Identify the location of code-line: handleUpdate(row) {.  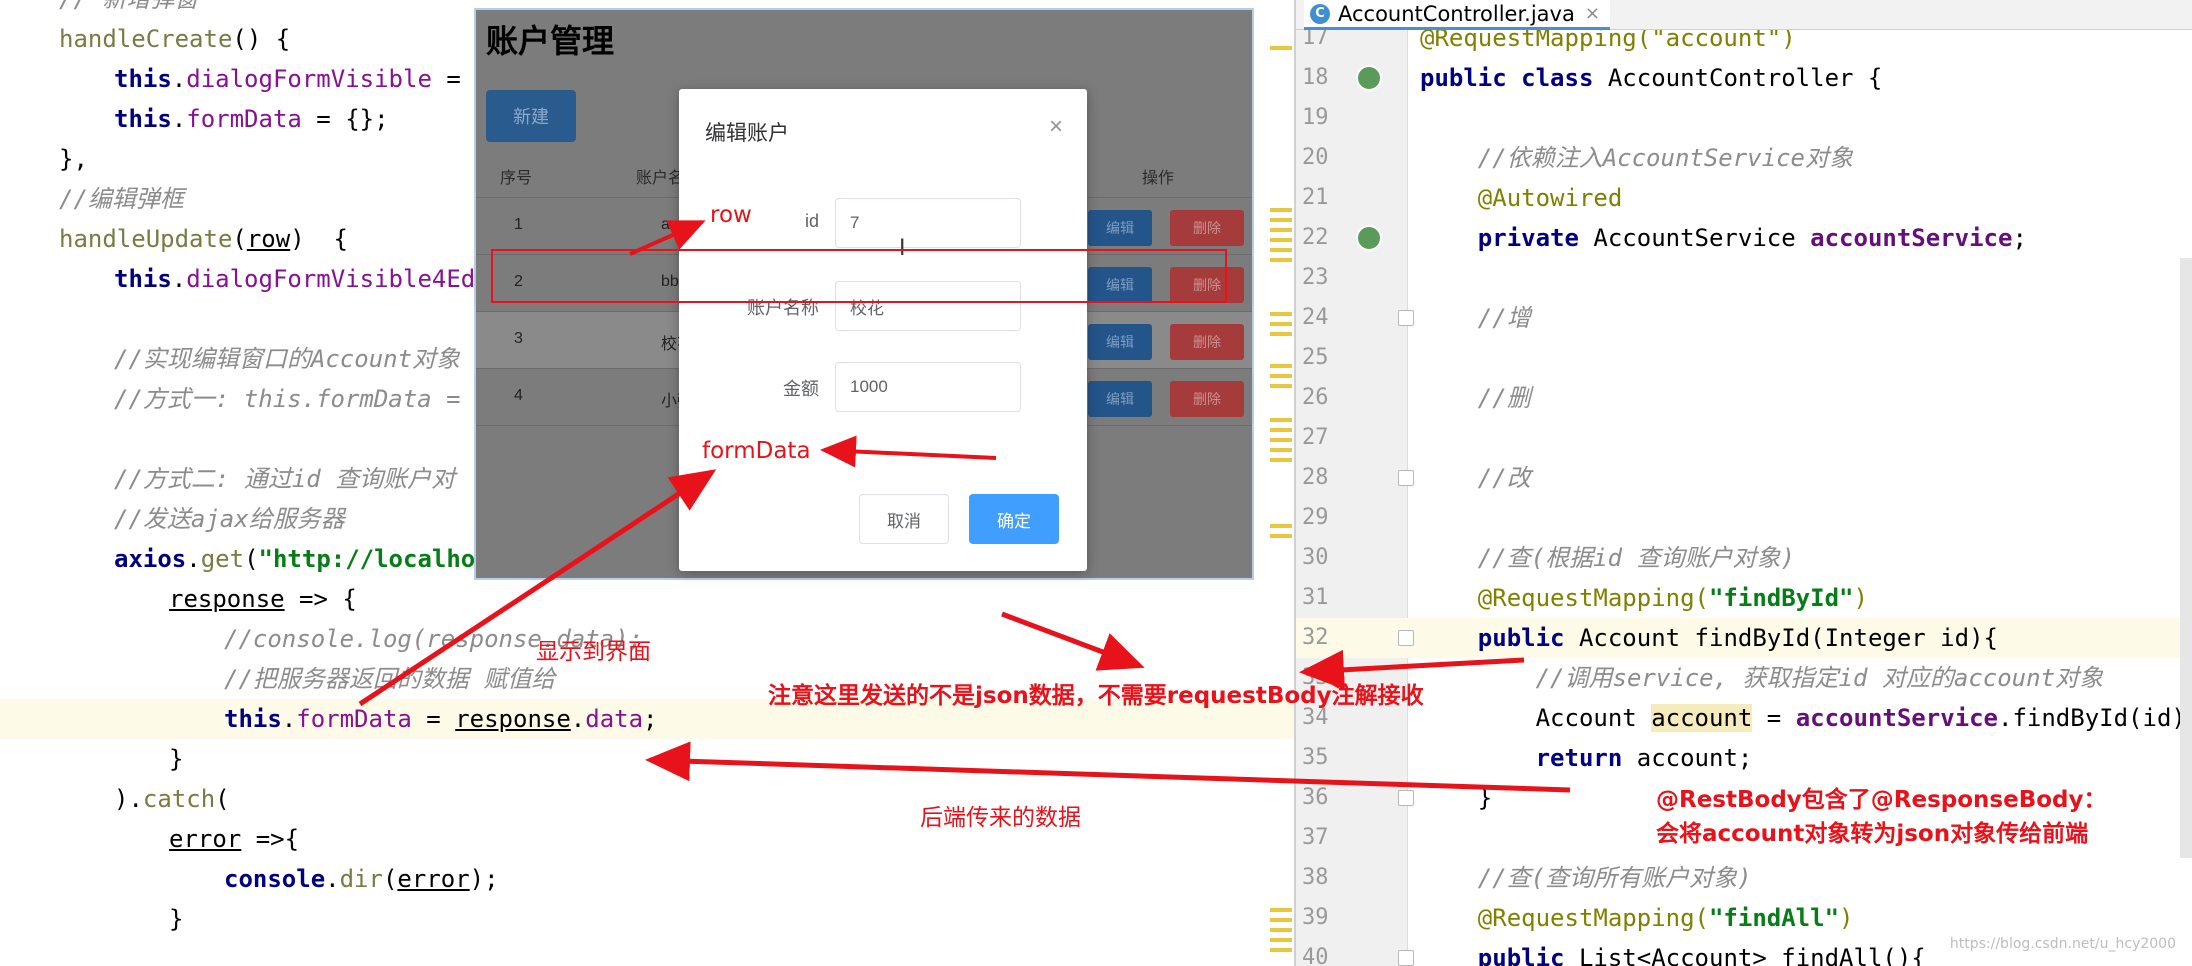
(174, 239).